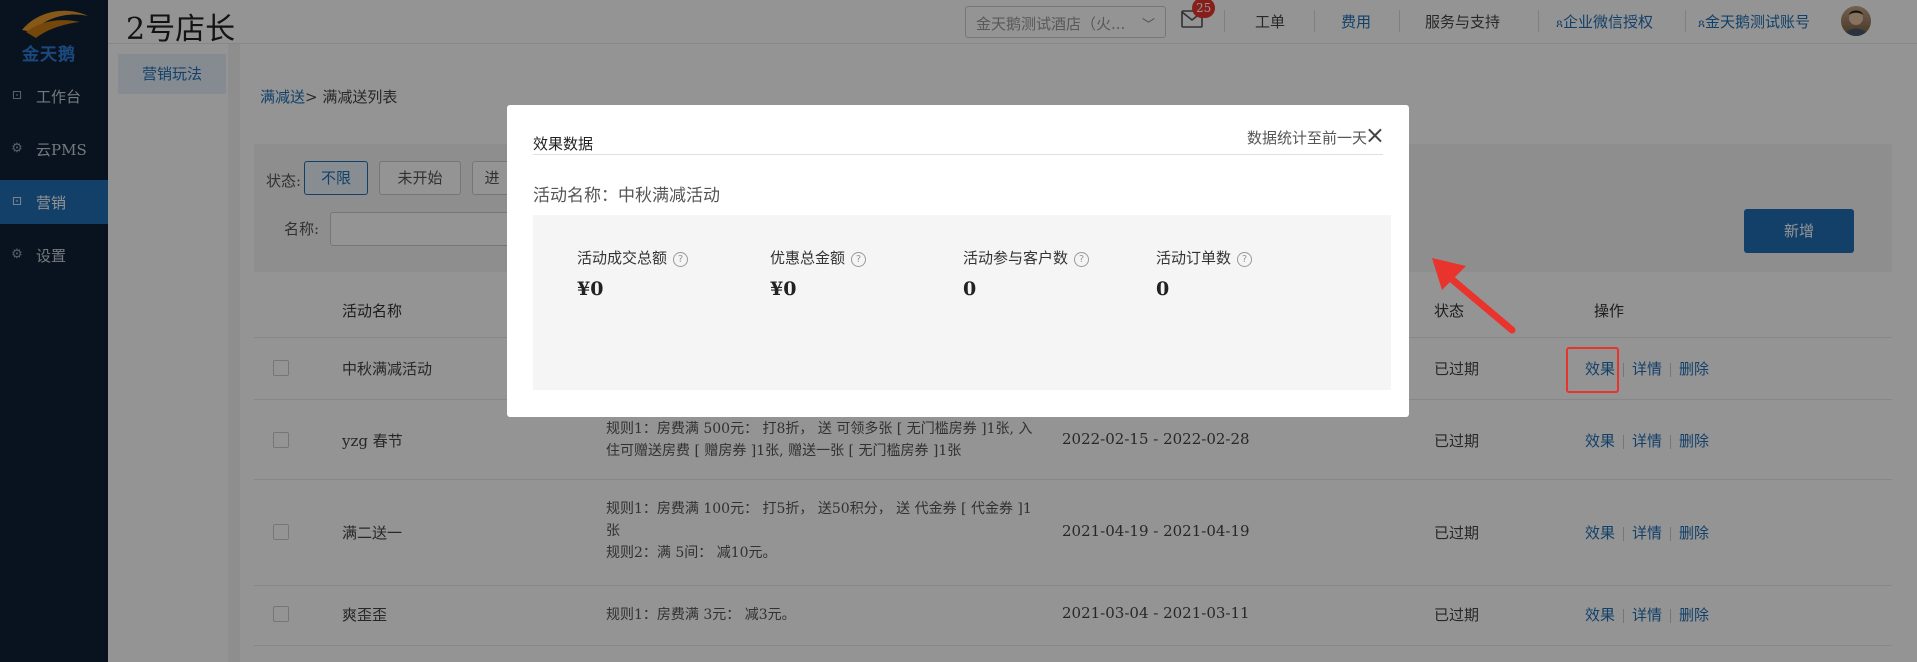 Image resolution: width=1917 pixels, height=662 pixels. What do you see at coordinates (1306, 138) in the screenshot?
I see `modal-note: 数据统计至前一天` at bounding box center [1306, 138].